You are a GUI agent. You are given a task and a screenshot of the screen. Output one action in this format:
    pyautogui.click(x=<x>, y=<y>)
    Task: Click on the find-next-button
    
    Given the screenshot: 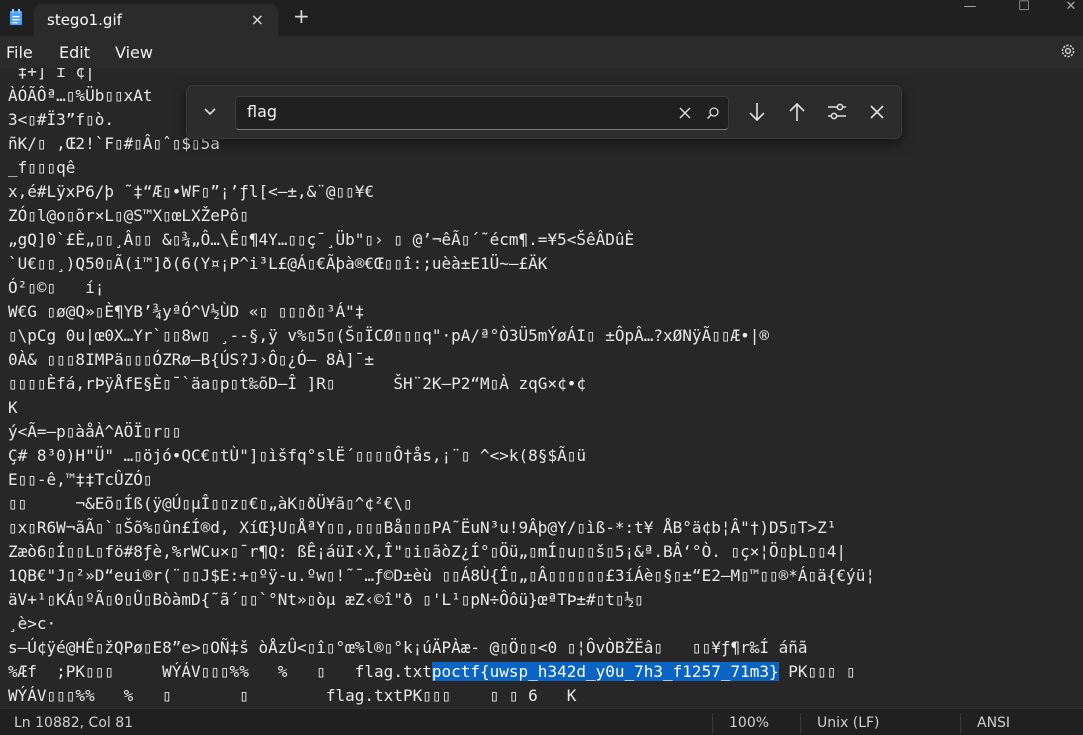 What is the action you would take?
    pyautogui.click(x=757, y=112)
    